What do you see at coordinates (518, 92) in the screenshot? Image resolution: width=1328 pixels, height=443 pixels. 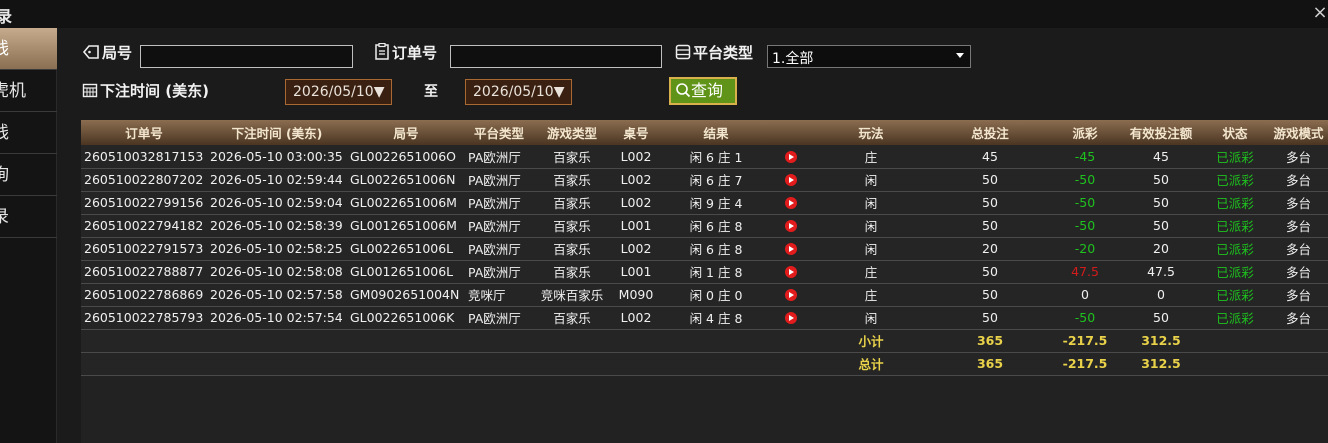 I see `date-to-picker: 2026/05/10▼` at bounding box center [518, 92].